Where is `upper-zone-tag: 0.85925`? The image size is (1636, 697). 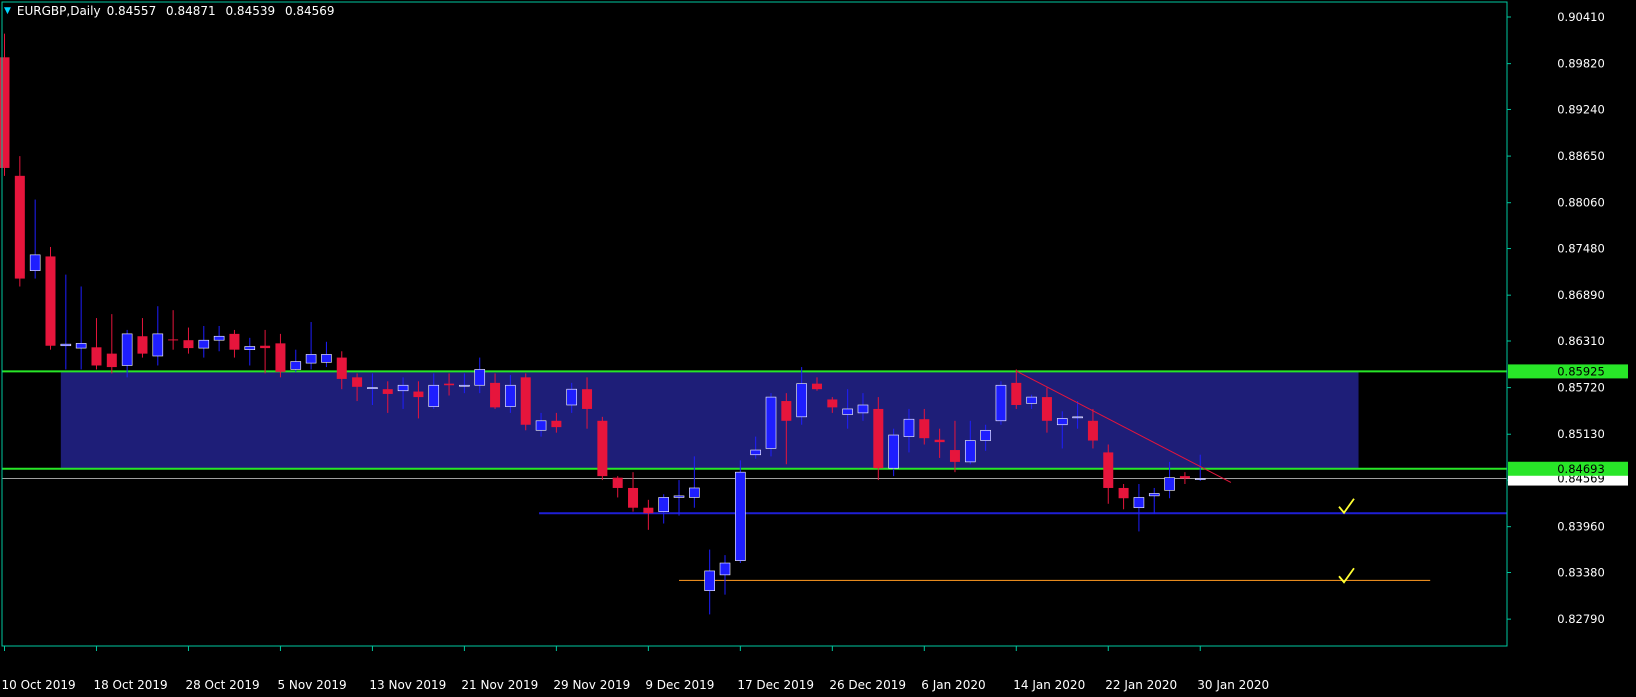
upper-zone-tag: 0.85925 is located at coordinates (1581, 371).